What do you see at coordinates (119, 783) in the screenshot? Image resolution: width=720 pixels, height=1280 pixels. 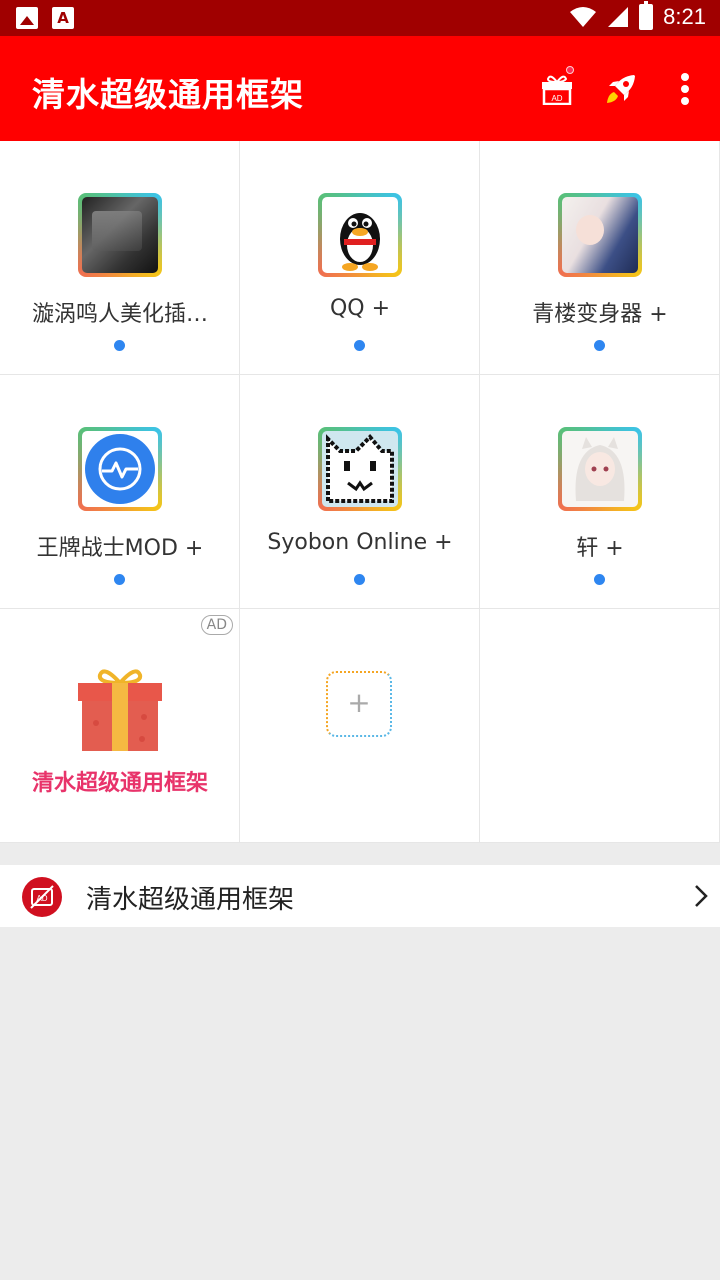 I see `promo-label: 清水超级通用框架` at bounding box center [119, 783].